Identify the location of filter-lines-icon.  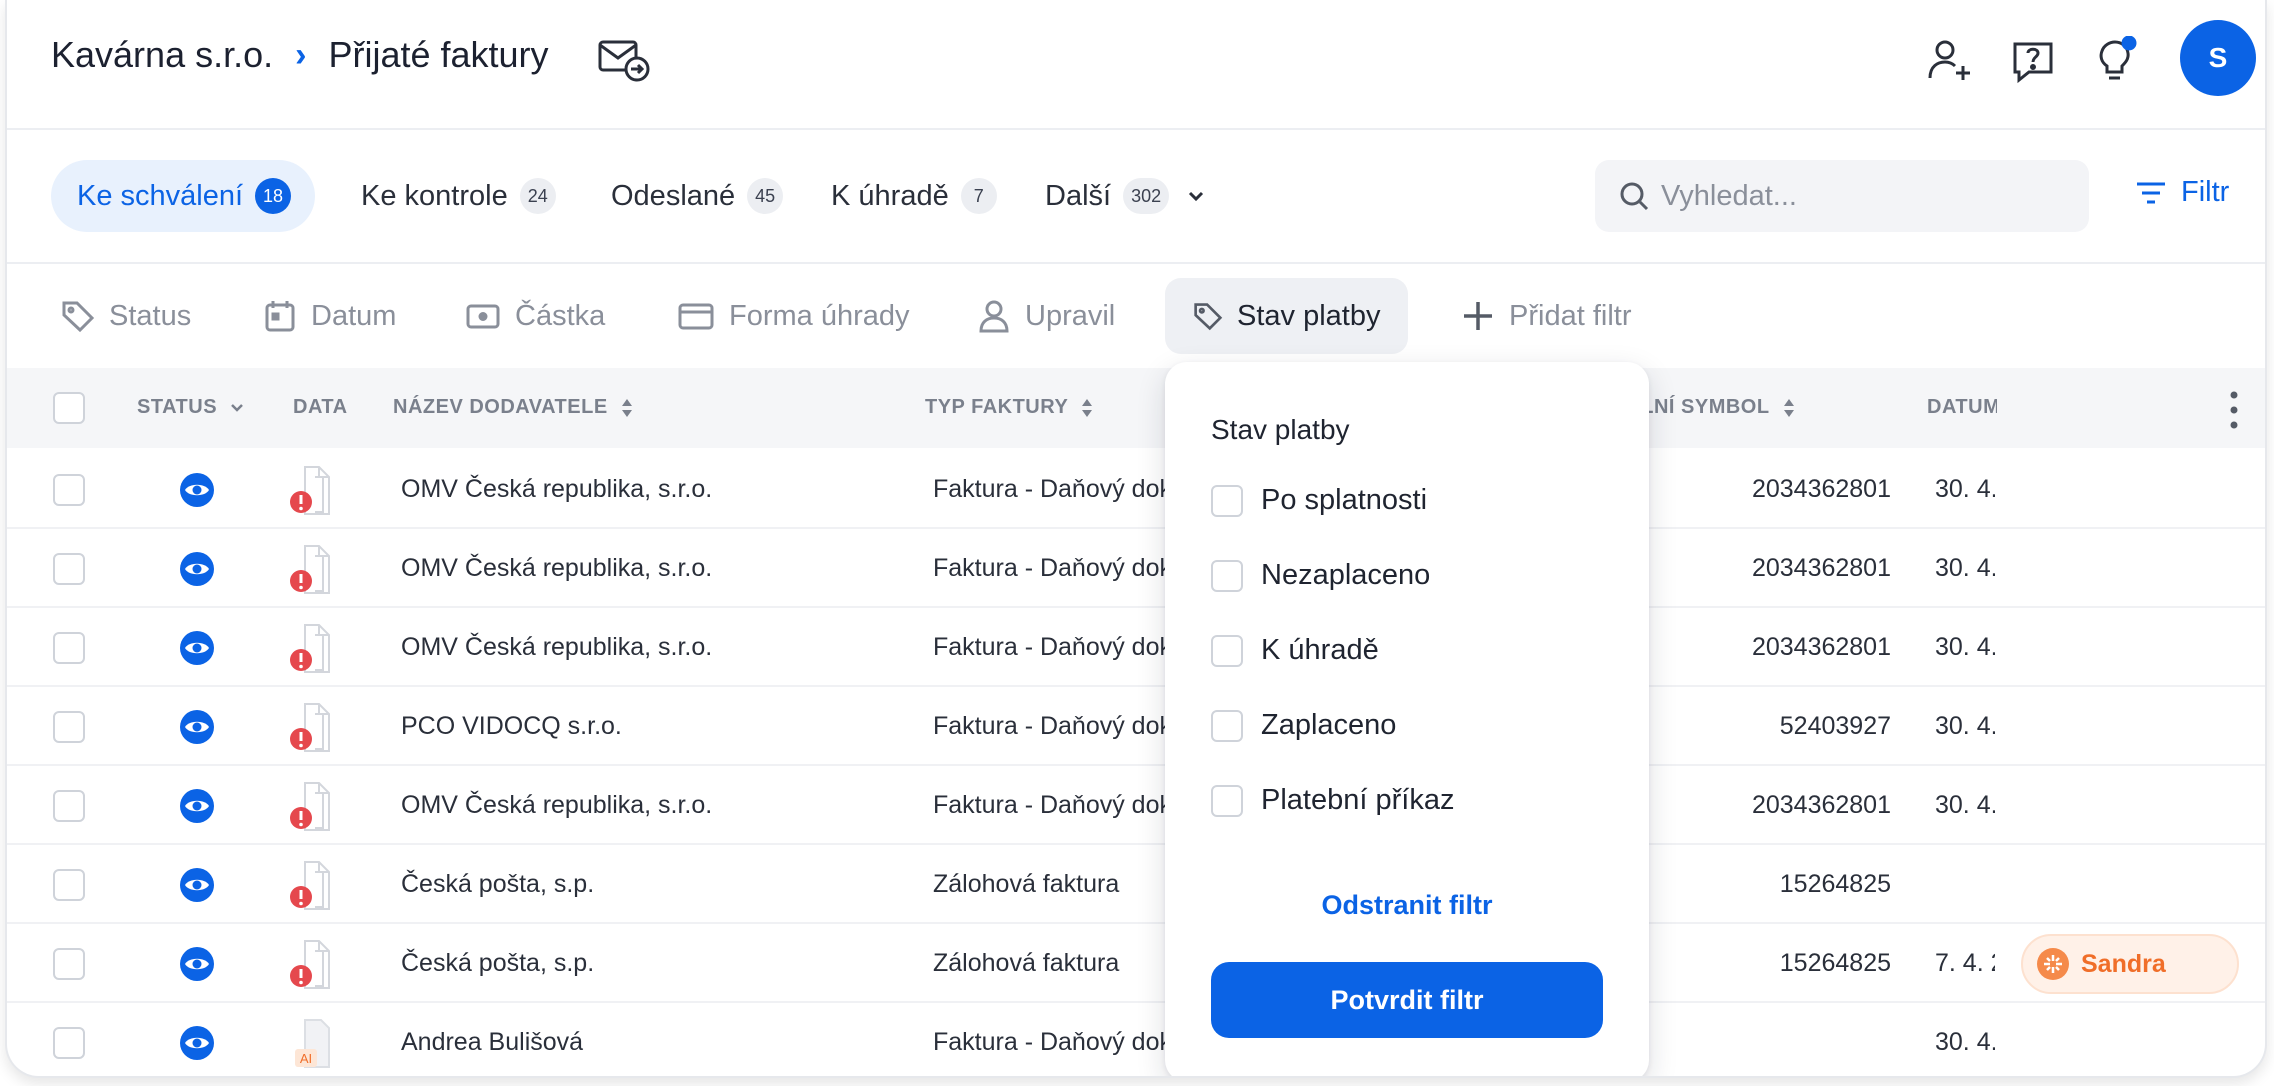
(2151, 192).